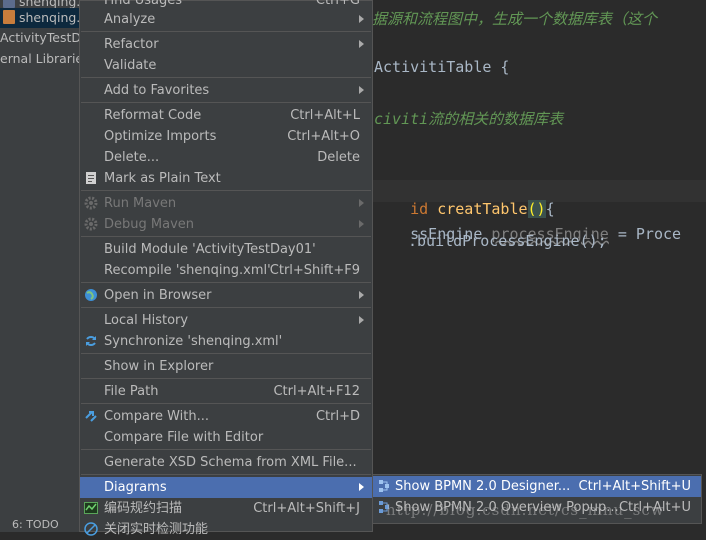 The width and height of the screenshot is (706, 540). I want to click on globe-icon, so click(91, 295).